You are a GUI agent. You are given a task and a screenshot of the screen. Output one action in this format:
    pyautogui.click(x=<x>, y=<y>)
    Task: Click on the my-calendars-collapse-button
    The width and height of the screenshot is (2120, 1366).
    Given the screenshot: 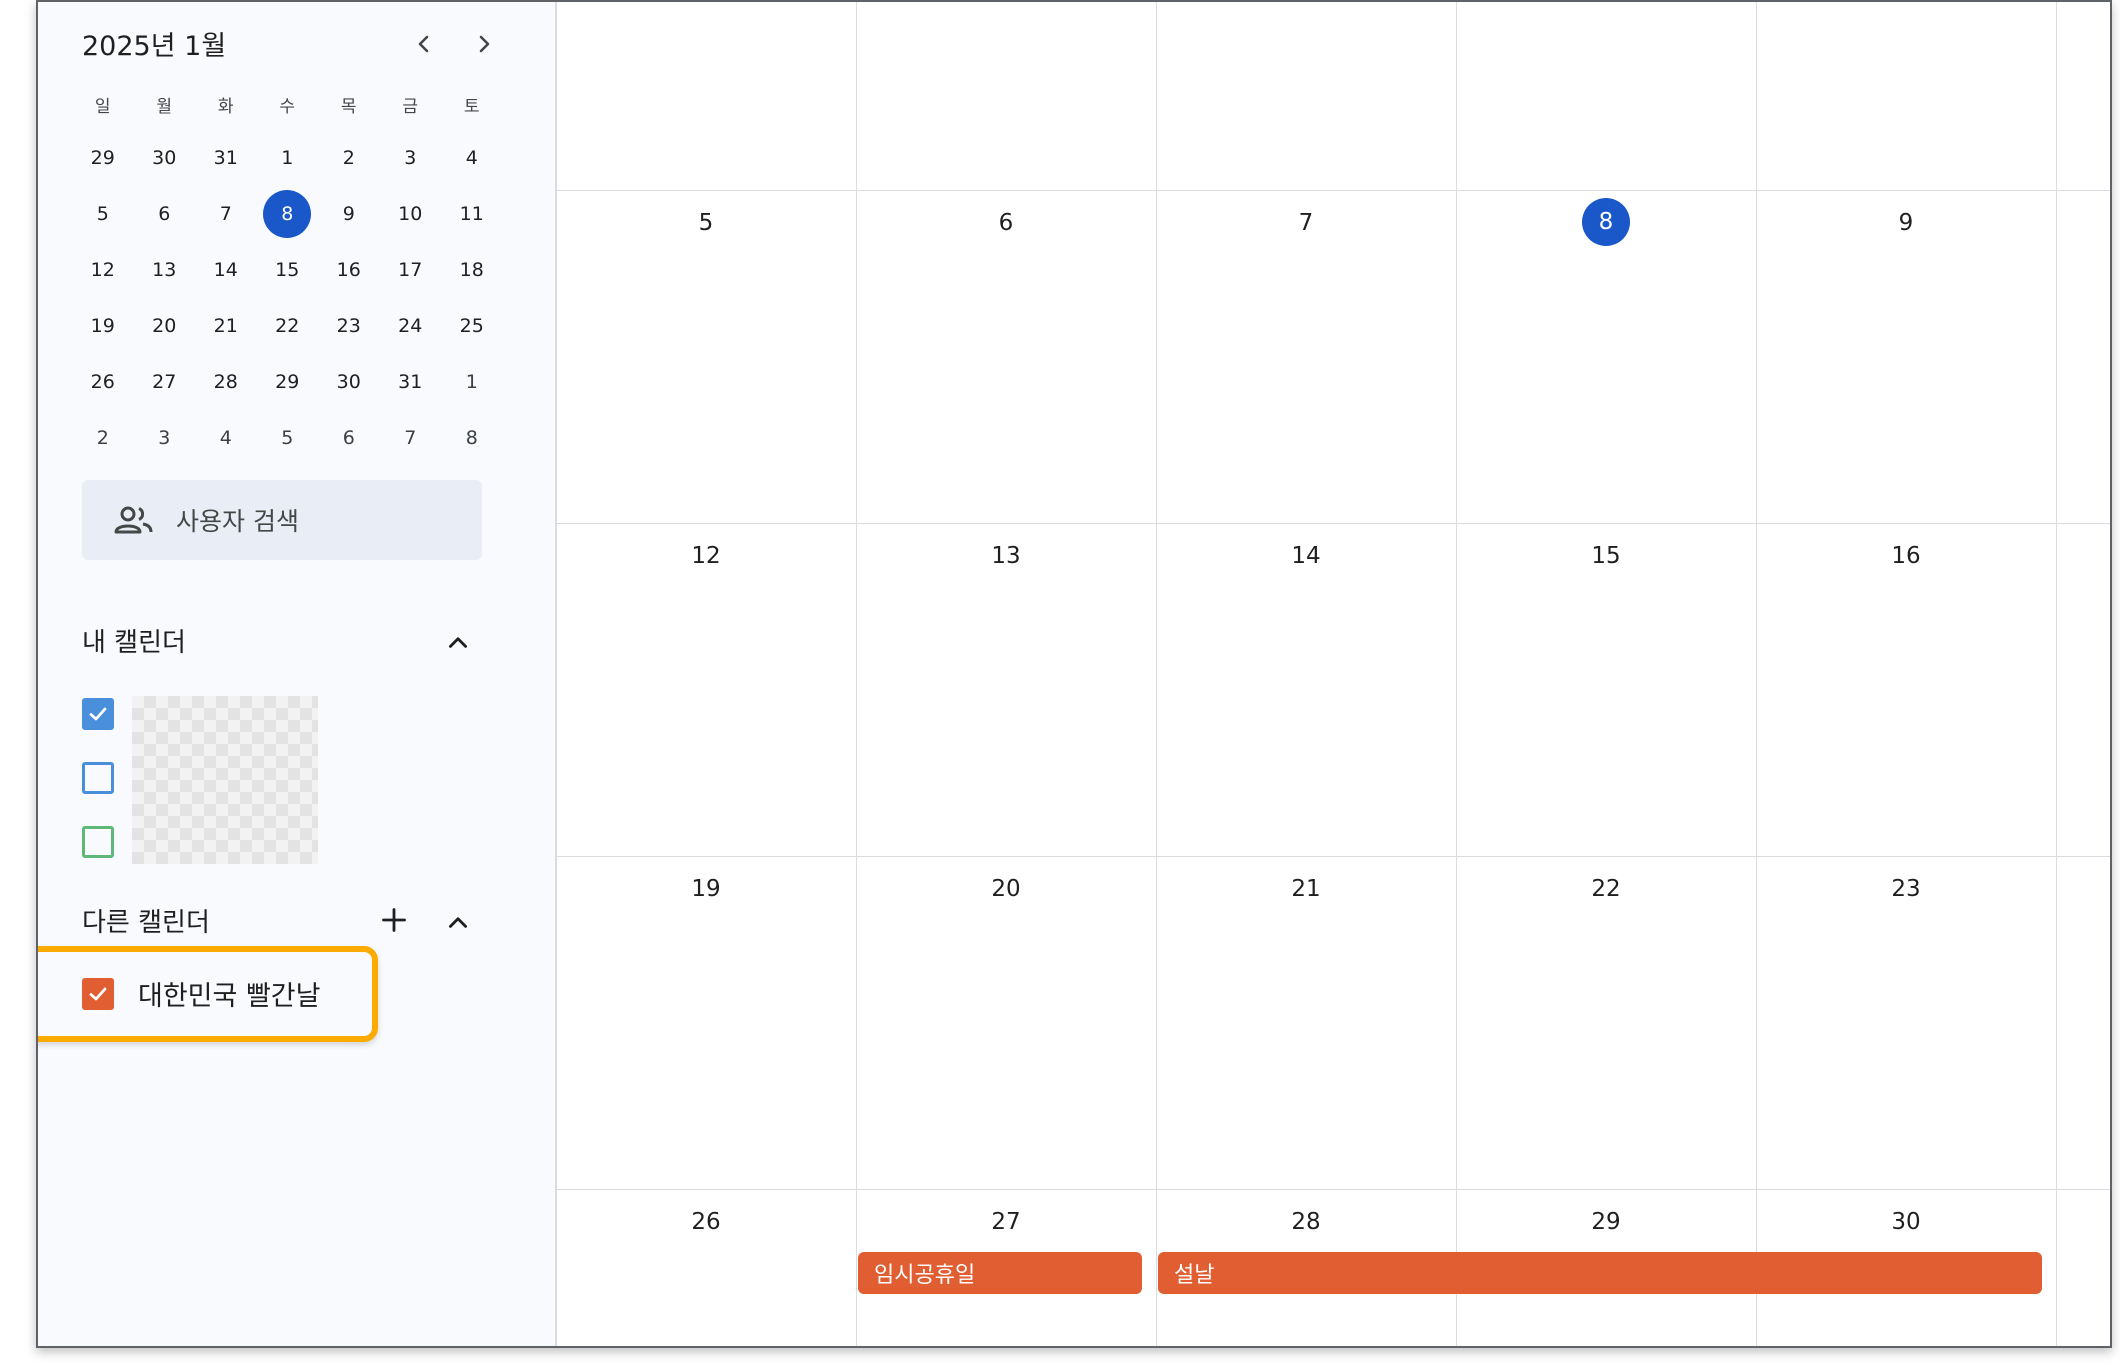 What is the action you would take?
    pyautogui.click(x=458, y=642)
    